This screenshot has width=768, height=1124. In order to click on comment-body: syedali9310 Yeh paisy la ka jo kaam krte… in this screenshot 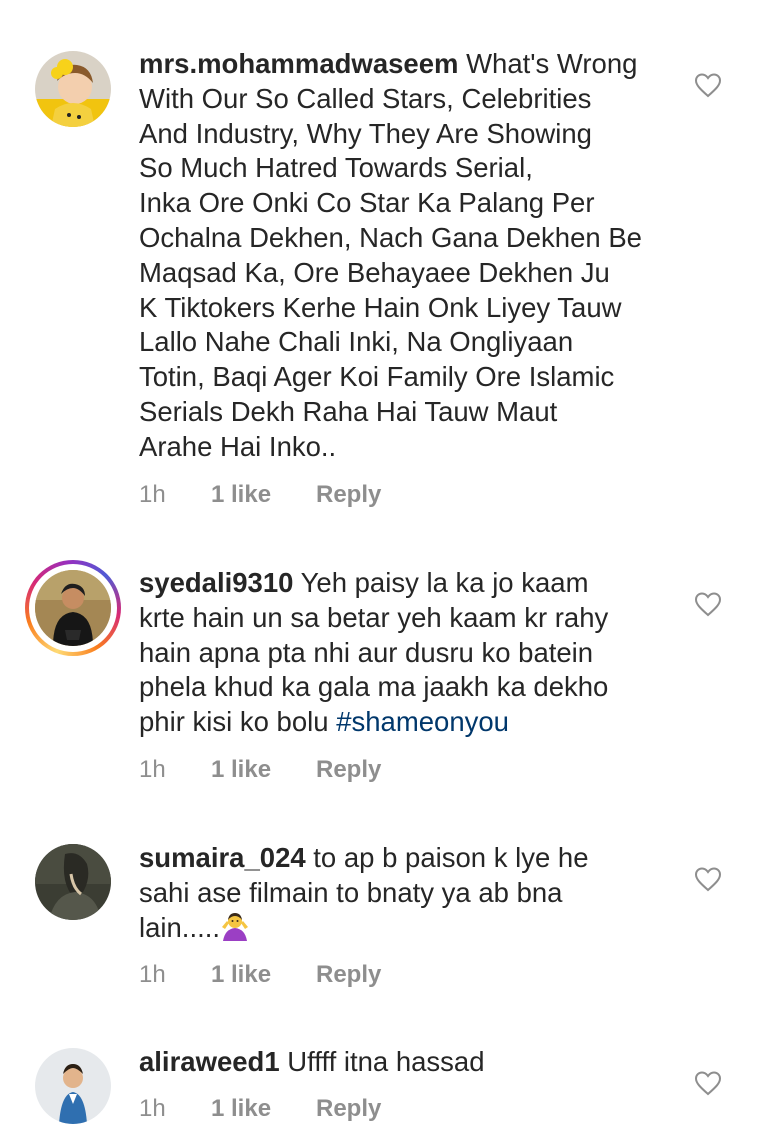, I will do `click(409, 653)`.